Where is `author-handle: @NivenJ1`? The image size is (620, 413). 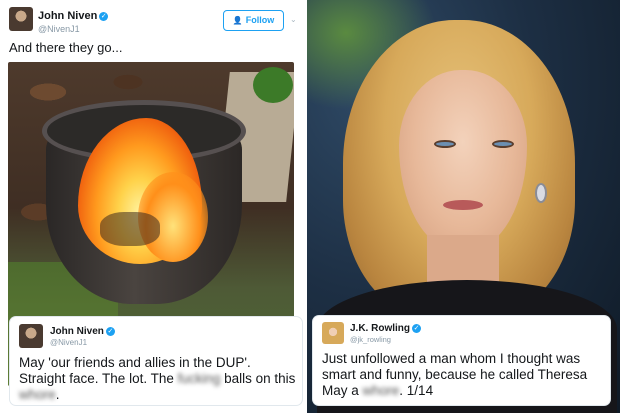
author-handle: @NivenJ1 is located at coordinates (59, 29).